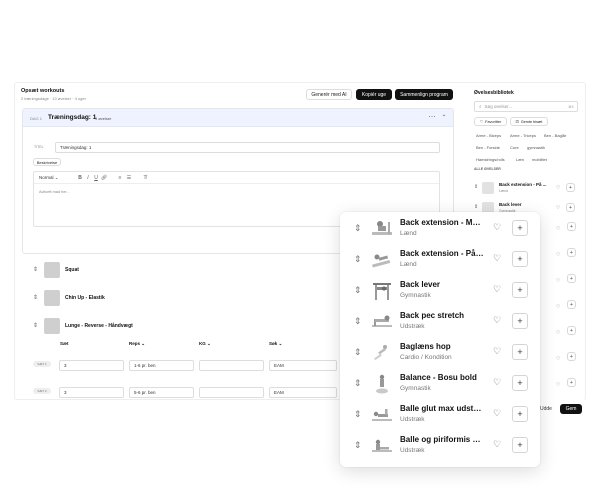 This screenshot has height=500, width=600. What do you see at coordinates (440, 322) in the screenshot?
I see `popup-row: ⇕ Back pec stretch Udstræk ♡ +` at bounding box center [440, 322].